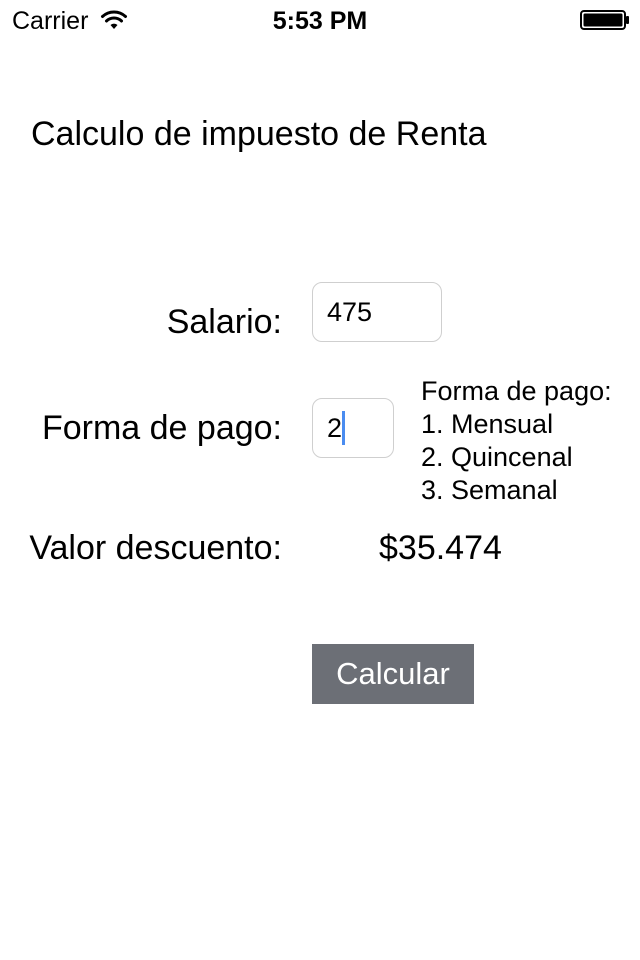 The width and height of the screenshot is (640, 960). Describe the element at coordinates (516, 391) in the screenshot. I see `help-heading: Forma de pago:` at that location.